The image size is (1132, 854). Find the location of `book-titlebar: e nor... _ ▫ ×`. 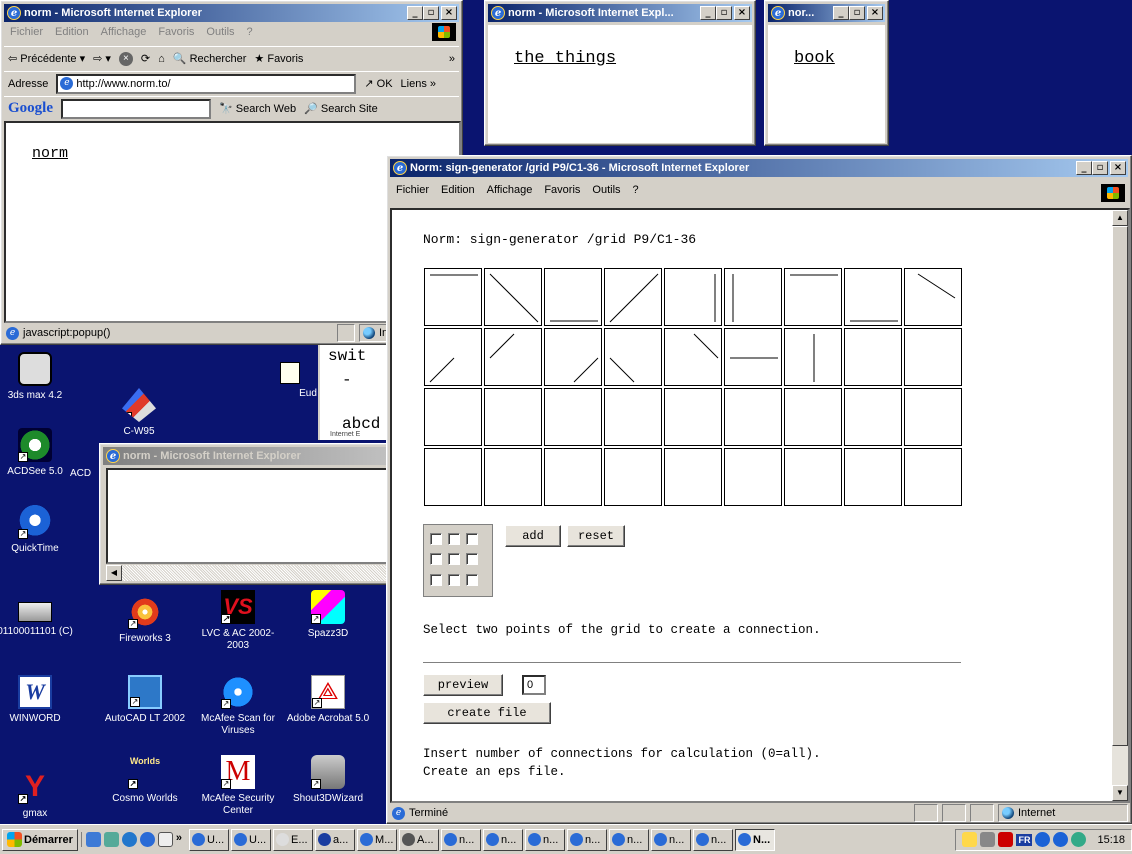

book-titlebar: e nor... _ ▫ × is located at coordinates (826, 13).